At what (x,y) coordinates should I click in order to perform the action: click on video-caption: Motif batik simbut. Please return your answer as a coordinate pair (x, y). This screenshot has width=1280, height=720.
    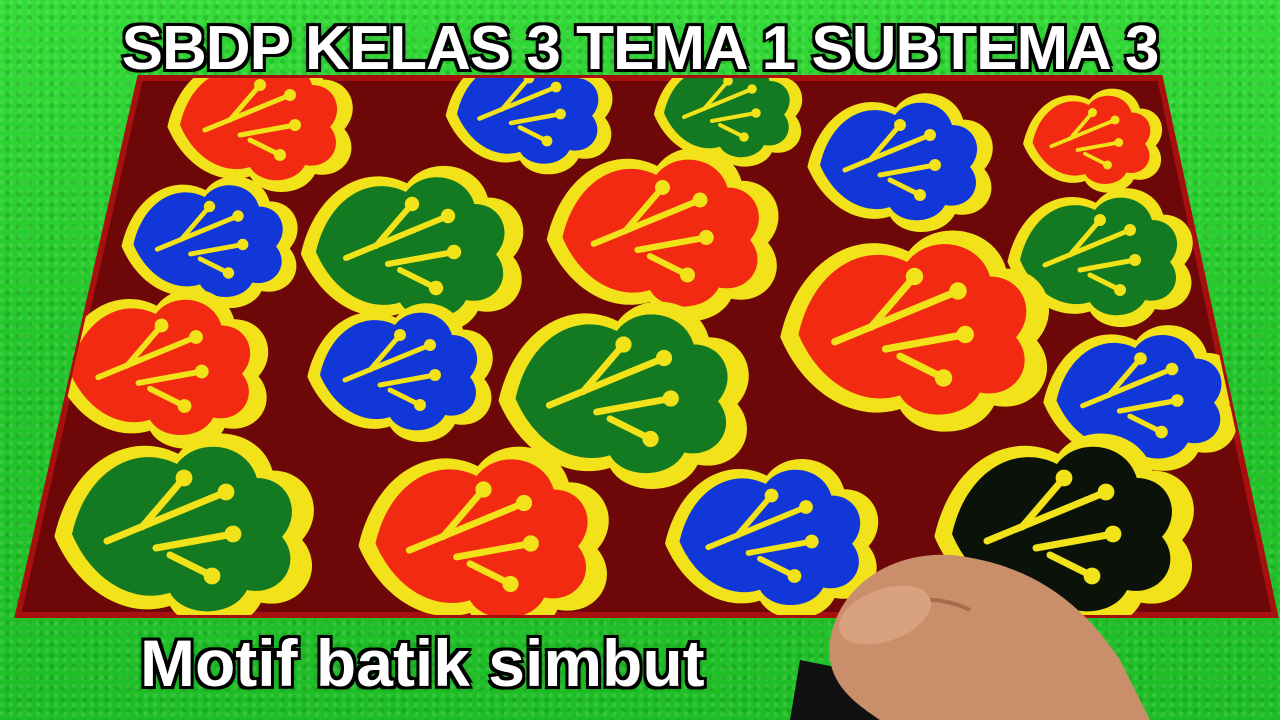
    Looking at the image, I should click on (423, 663).